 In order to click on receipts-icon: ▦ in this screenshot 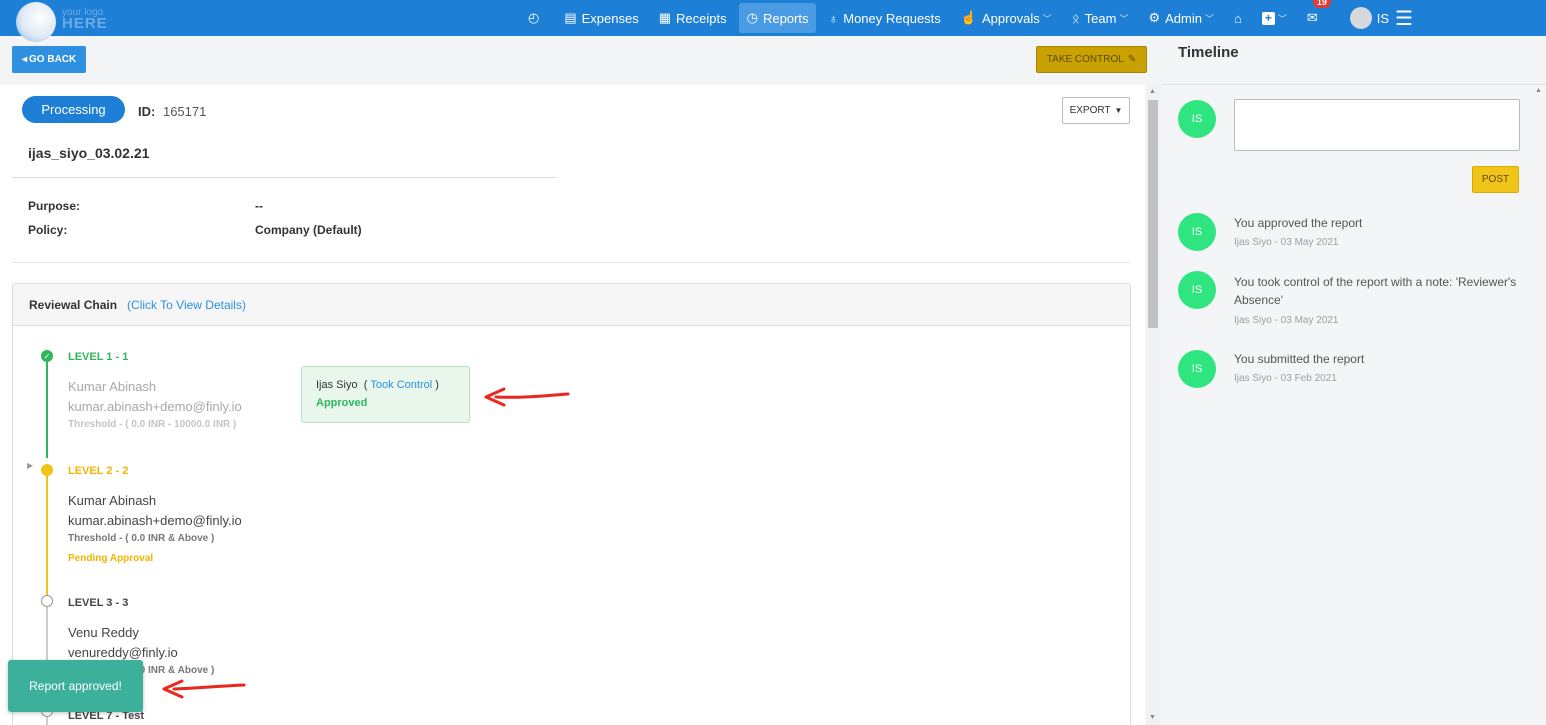, I will do `click(665, 17)`.